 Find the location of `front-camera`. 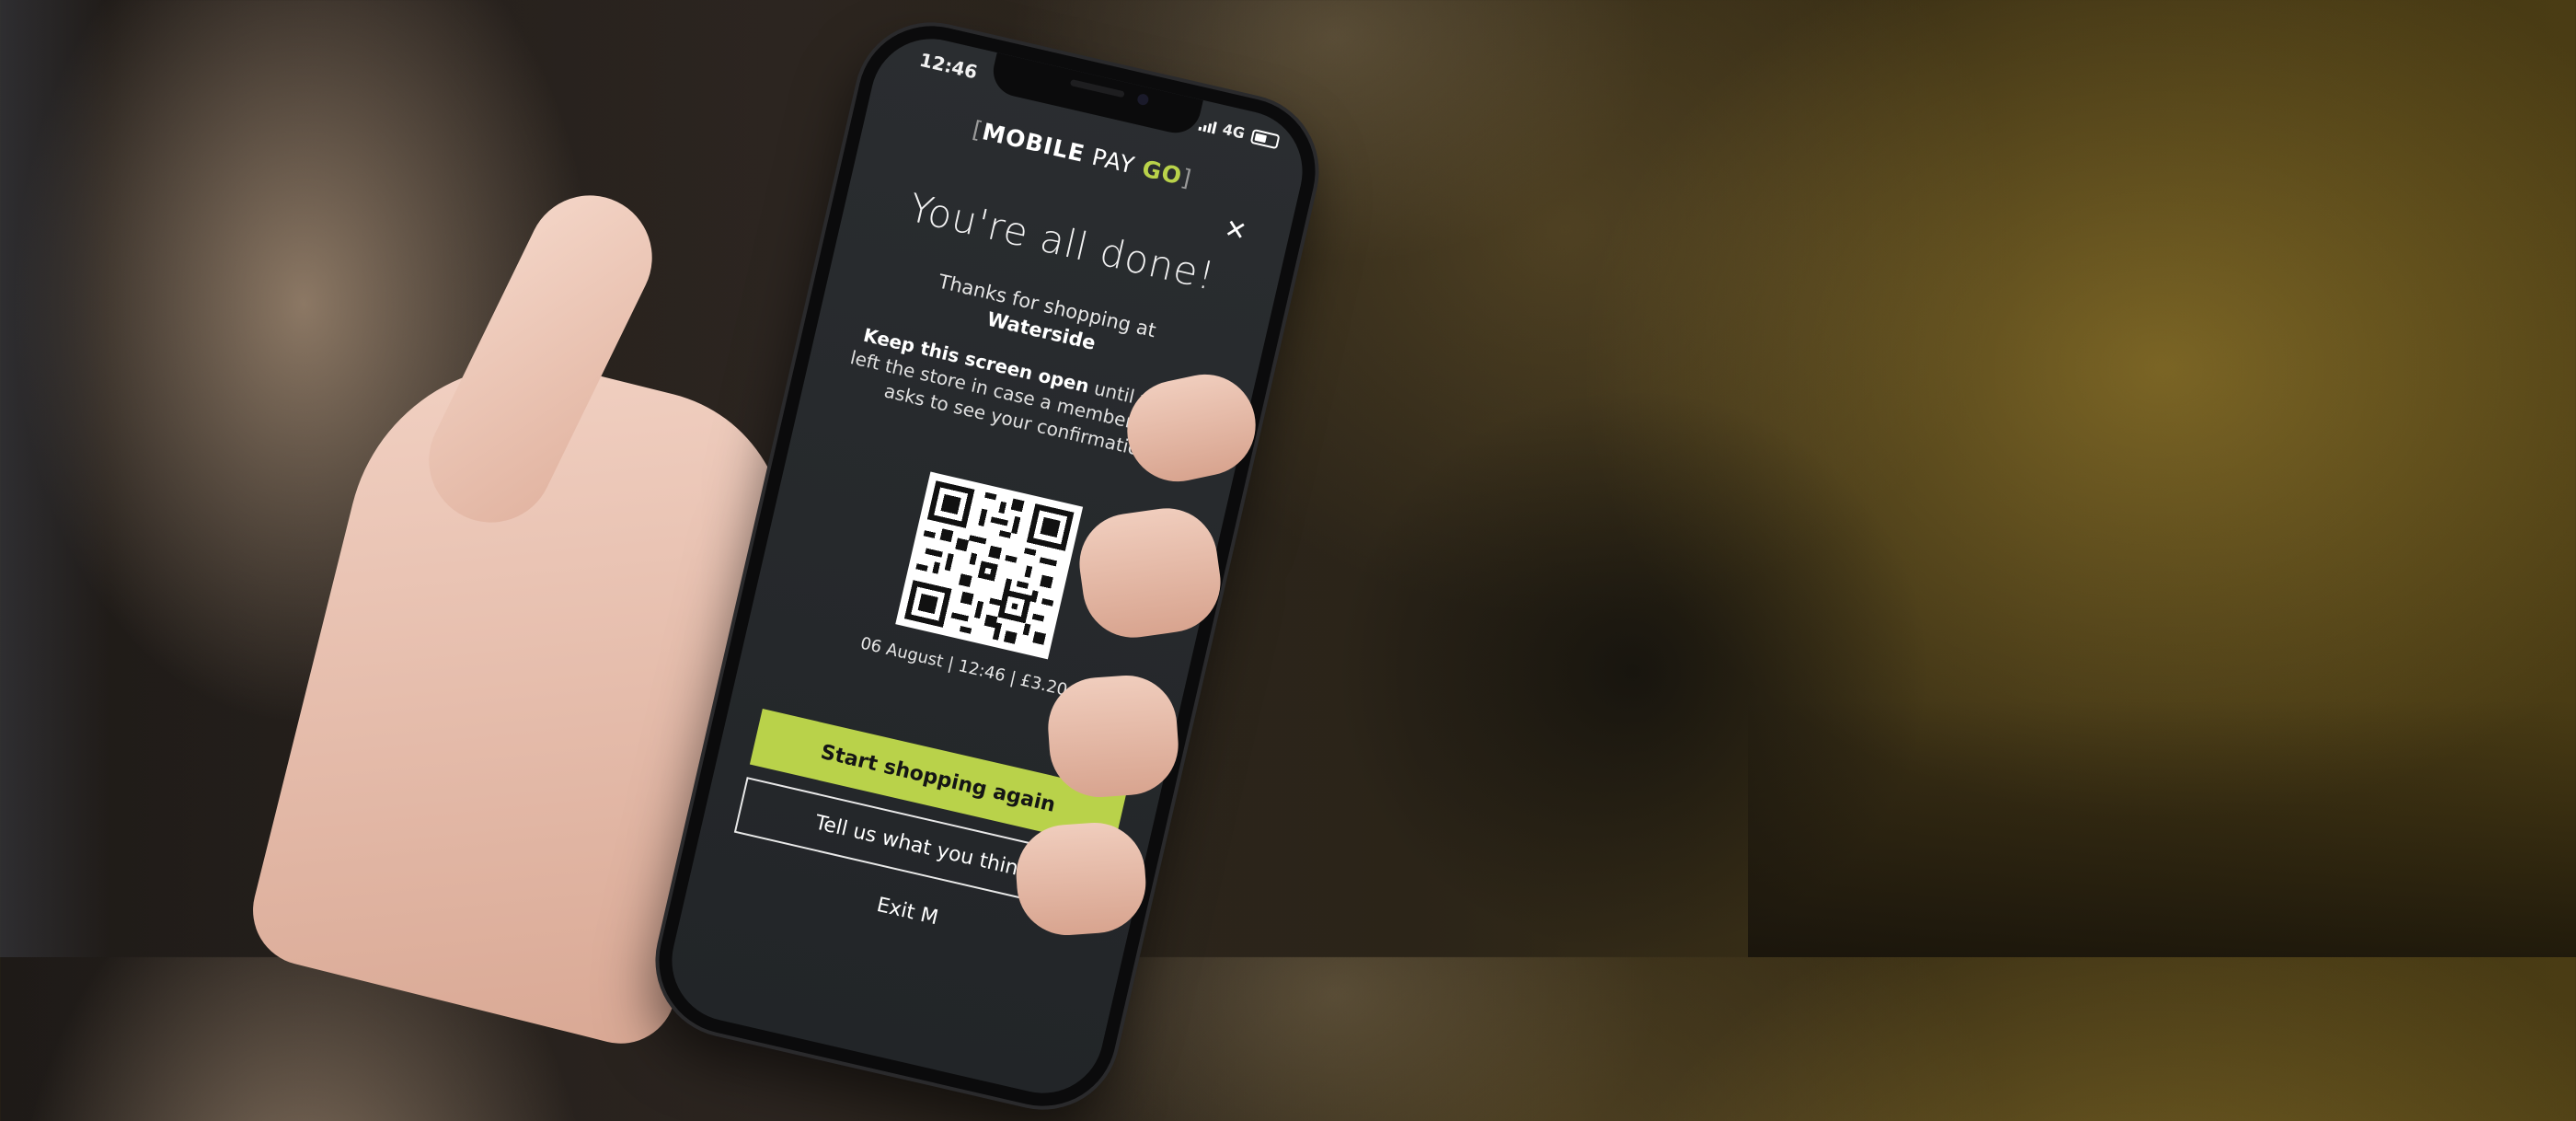

front-camera is located at coordinates (1143, 100).